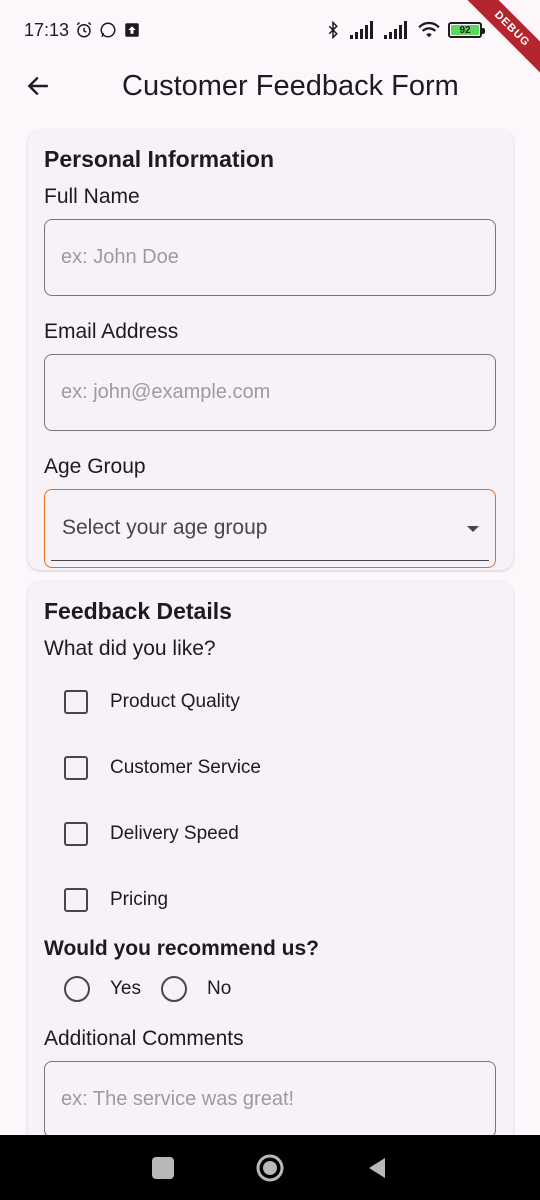  Describe the element at coordinates (174, 833) in the screenshot. I see `checkbox-label: Delivery Speed` at that location.